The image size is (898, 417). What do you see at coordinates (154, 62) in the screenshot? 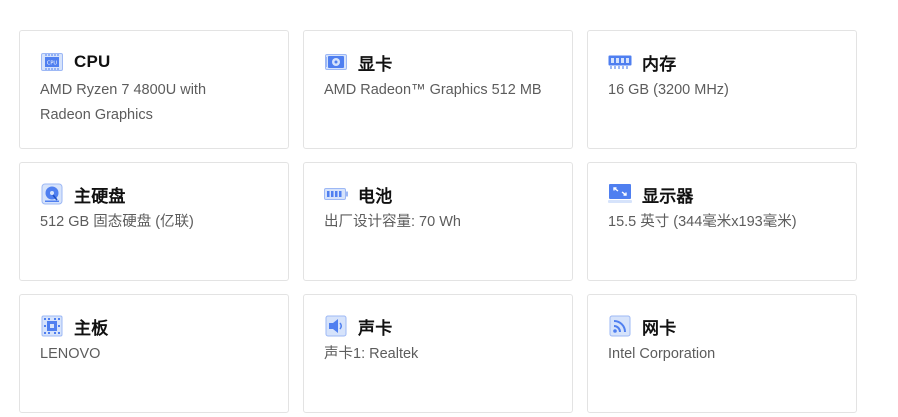
I see `card-header: CPU CPU` at bounding box center [154, 62].